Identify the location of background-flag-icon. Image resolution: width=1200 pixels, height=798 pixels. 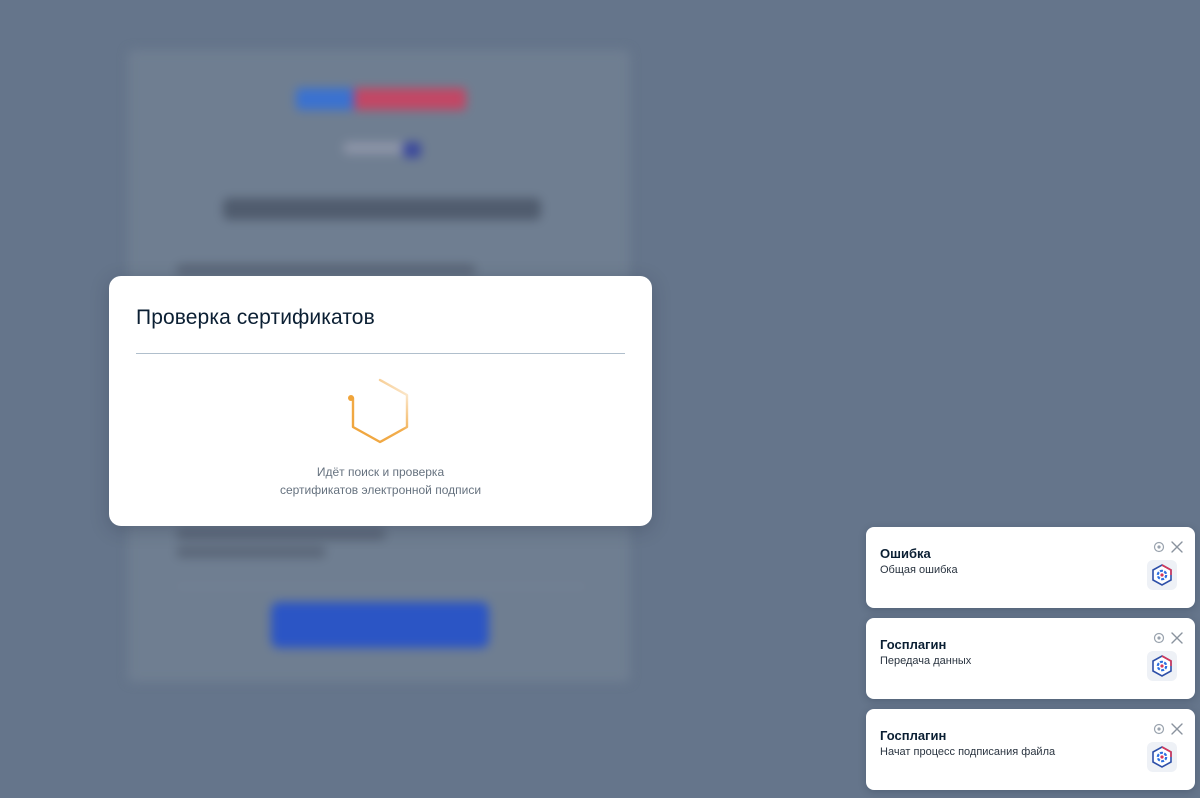
(412, 150).